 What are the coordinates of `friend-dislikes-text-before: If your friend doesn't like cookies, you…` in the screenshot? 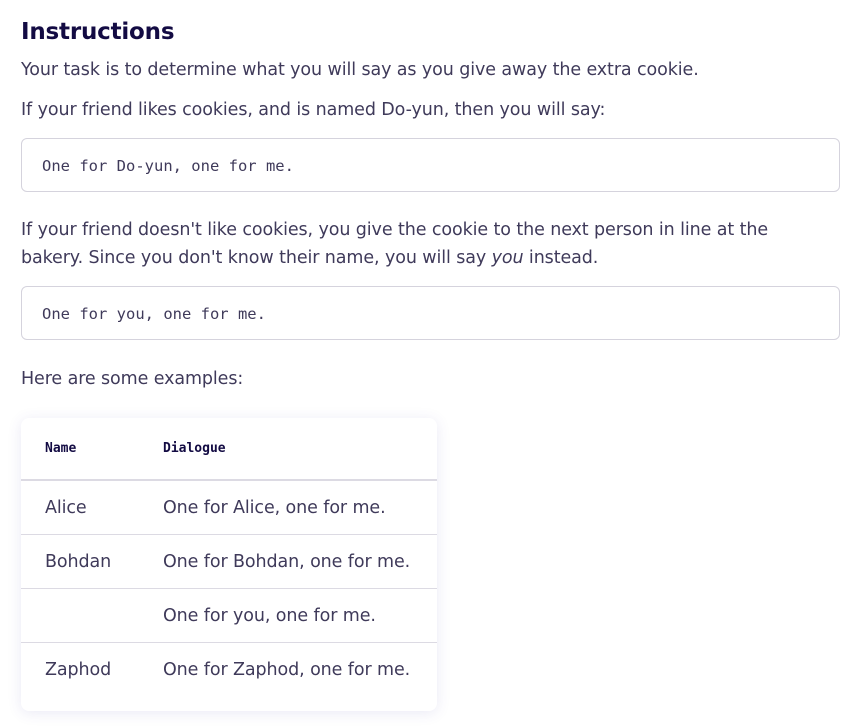 It's located at (395, 244).